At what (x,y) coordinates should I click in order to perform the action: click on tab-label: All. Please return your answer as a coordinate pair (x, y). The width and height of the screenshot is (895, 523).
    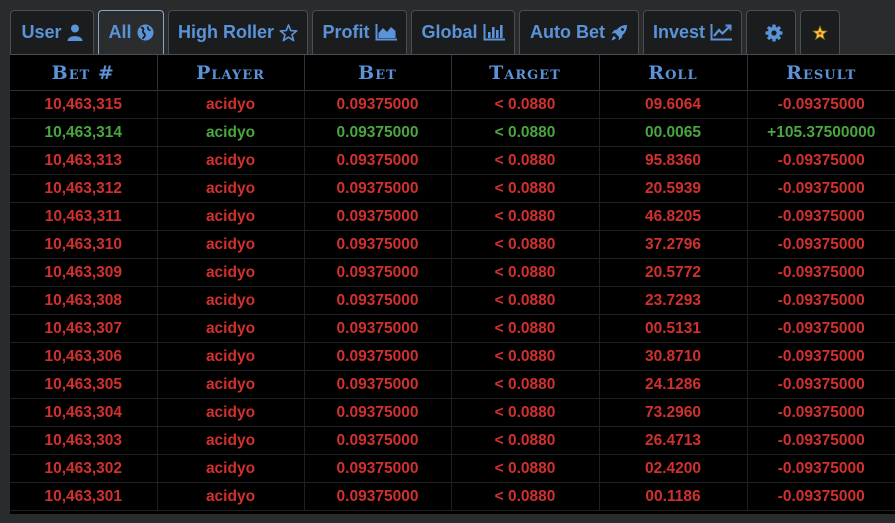
    Looking at the image, I should click on (120, 32).